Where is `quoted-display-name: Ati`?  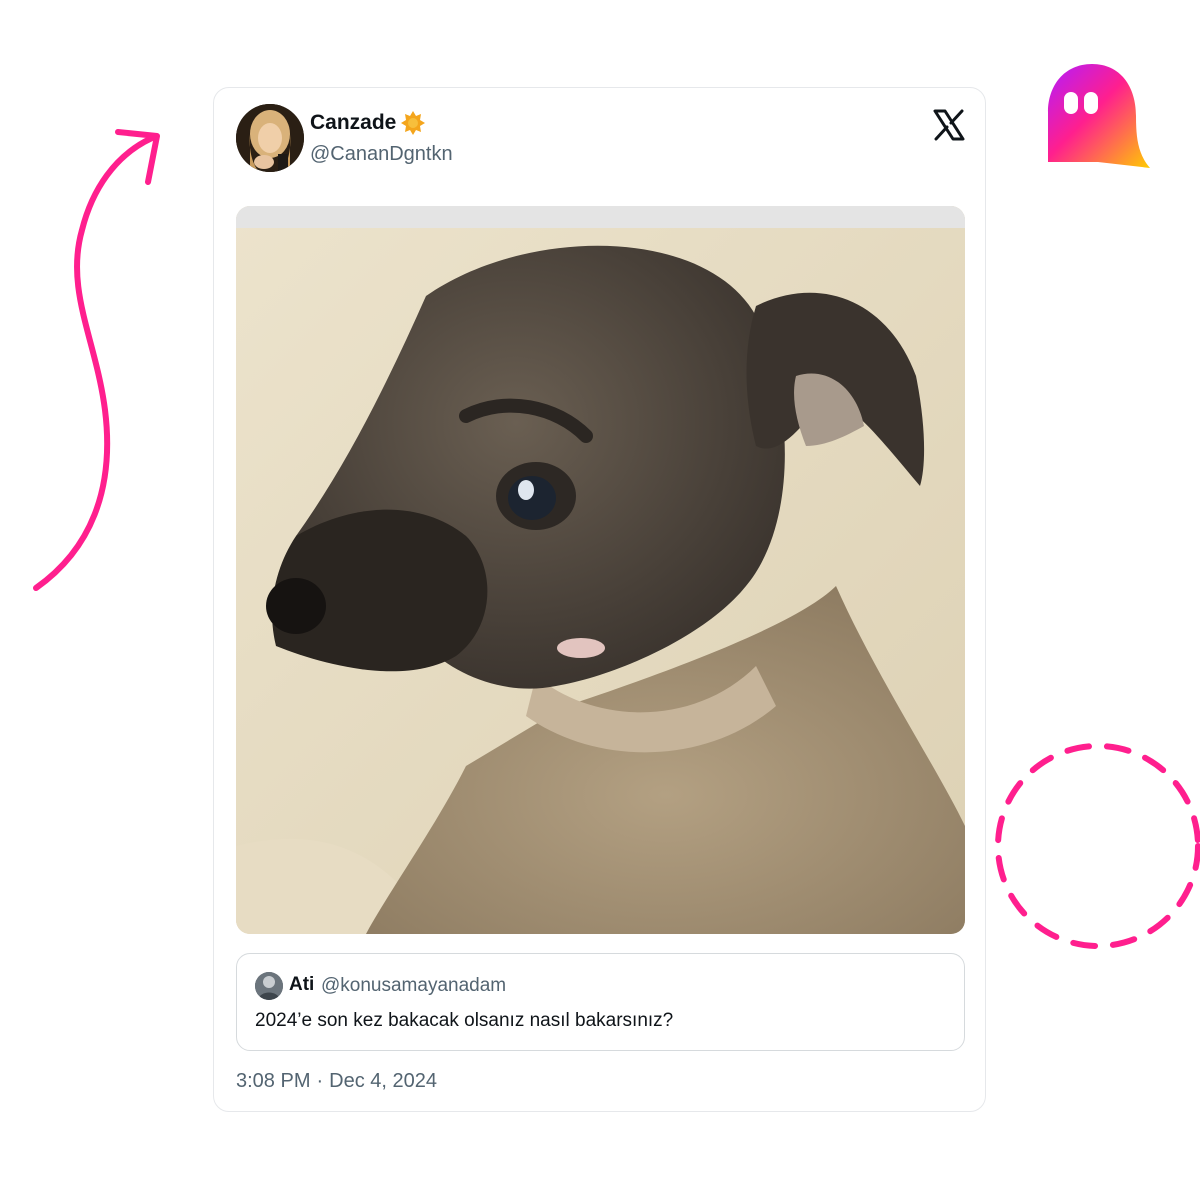
quoted-display-name: Ati is located at coordinates (301, 985).